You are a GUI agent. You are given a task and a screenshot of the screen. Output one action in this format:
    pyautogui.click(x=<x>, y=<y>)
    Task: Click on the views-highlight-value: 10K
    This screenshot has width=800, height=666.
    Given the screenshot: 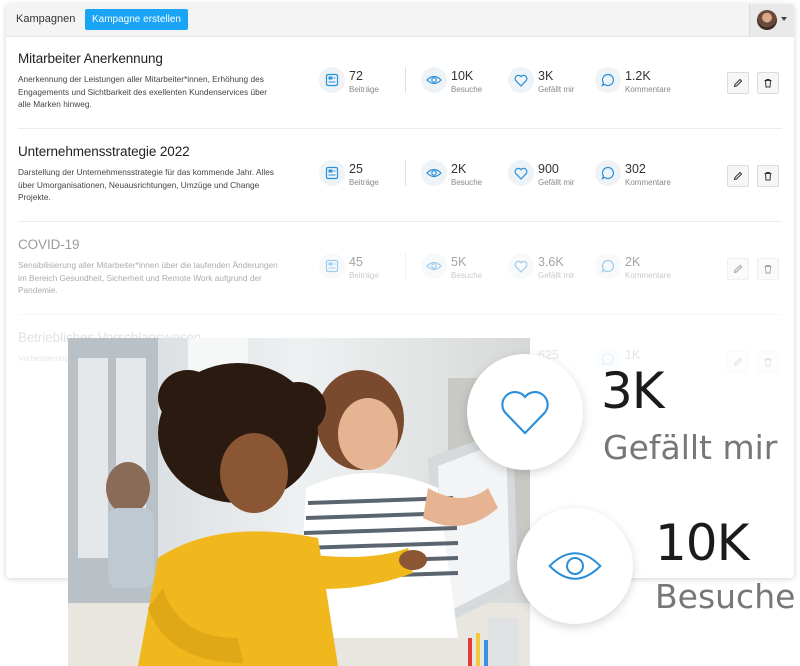 What is the action you would take?
    pyautogui.click(x=702, y=543)
    